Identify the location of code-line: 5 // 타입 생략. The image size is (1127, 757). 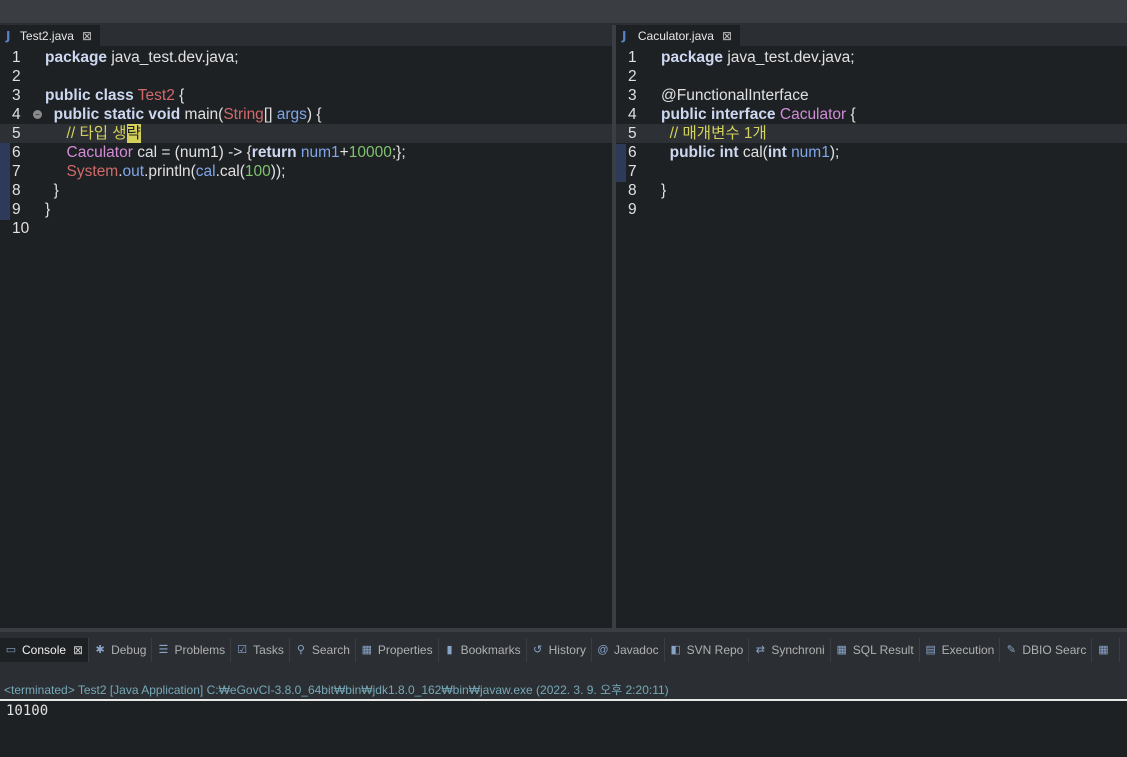
(306, 133).